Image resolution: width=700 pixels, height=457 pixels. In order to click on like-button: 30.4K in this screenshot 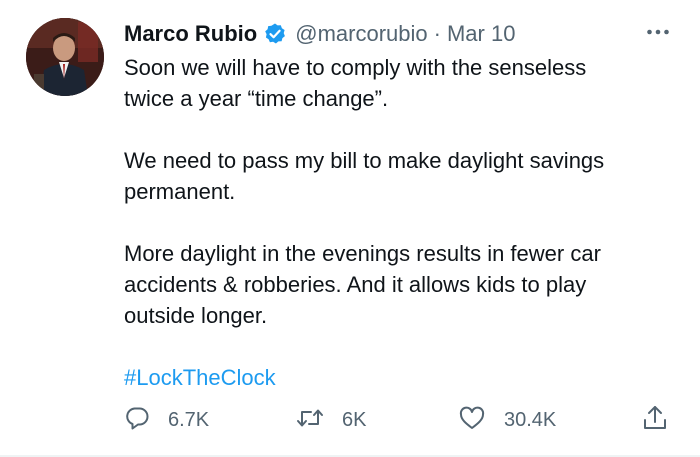, I will do `click(507, 420)`.